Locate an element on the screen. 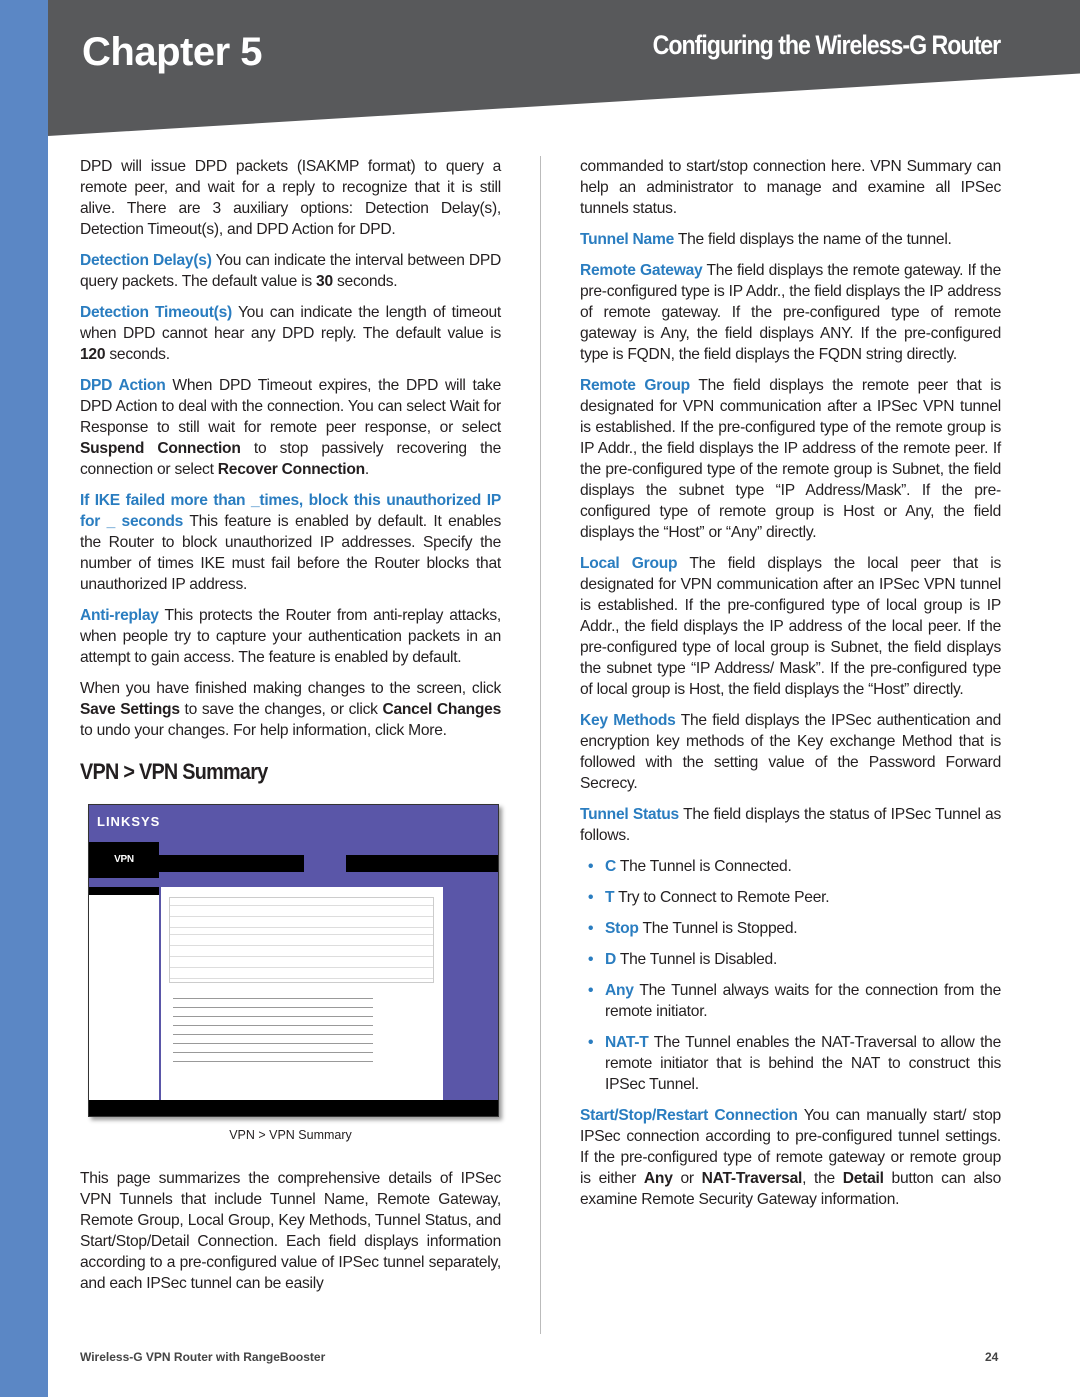 The height and width of the screenshot is (1397, 1080). section-title: VPN > VPN Summary is located at coordinates (174, 771).